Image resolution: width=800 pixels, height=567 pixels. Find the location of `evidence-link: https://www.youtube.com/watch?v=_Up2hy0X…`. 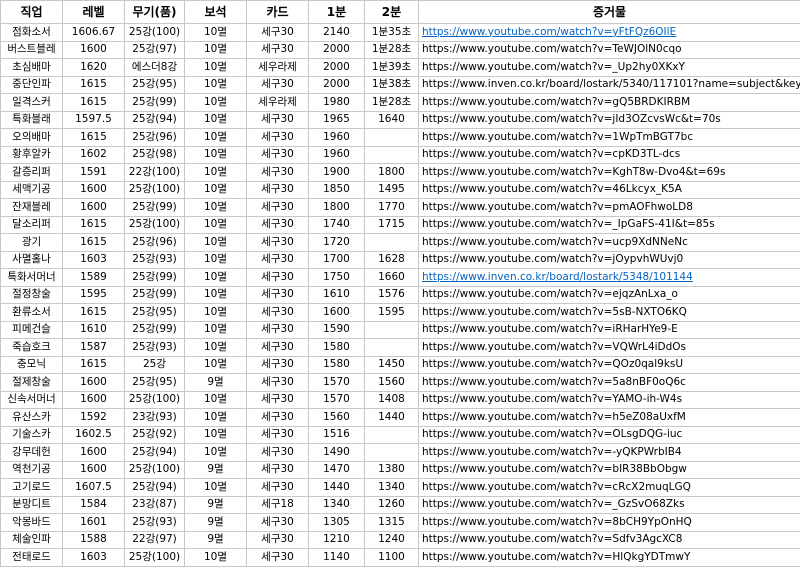

evidence-link: https://www.youtube.com/watch?v=_Up2hy0X… is located at coordinates (609, 68).